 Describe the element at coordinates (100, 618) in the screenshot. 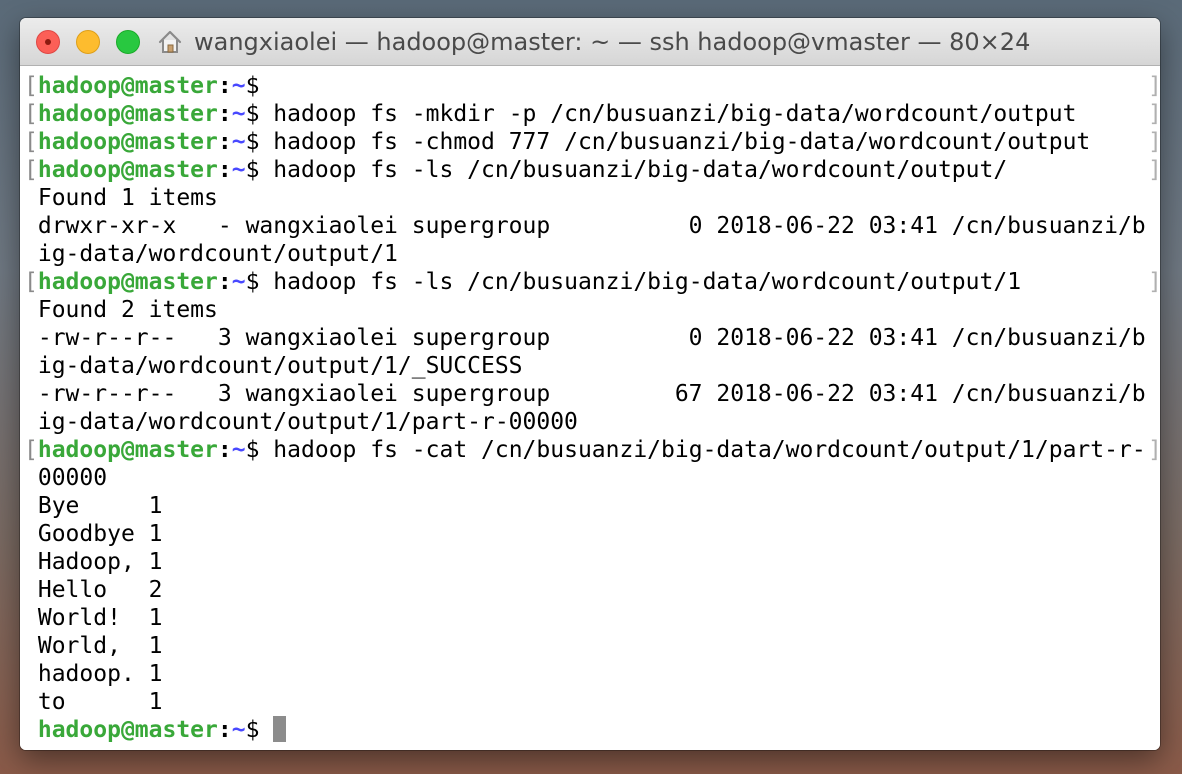

I see `output-text: World! 1` at that location.